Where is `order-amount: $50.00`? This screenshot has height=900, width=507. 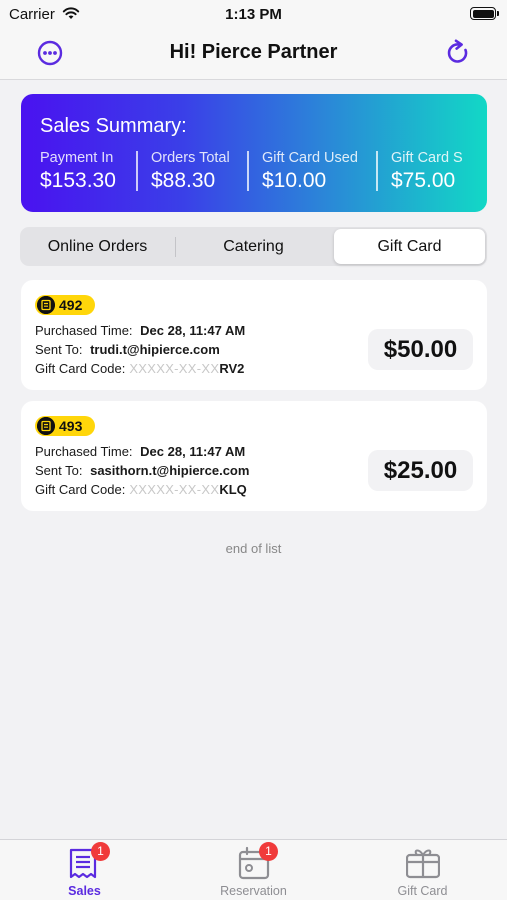
order-amount: $50.00 is located at coordinates (420, 349).